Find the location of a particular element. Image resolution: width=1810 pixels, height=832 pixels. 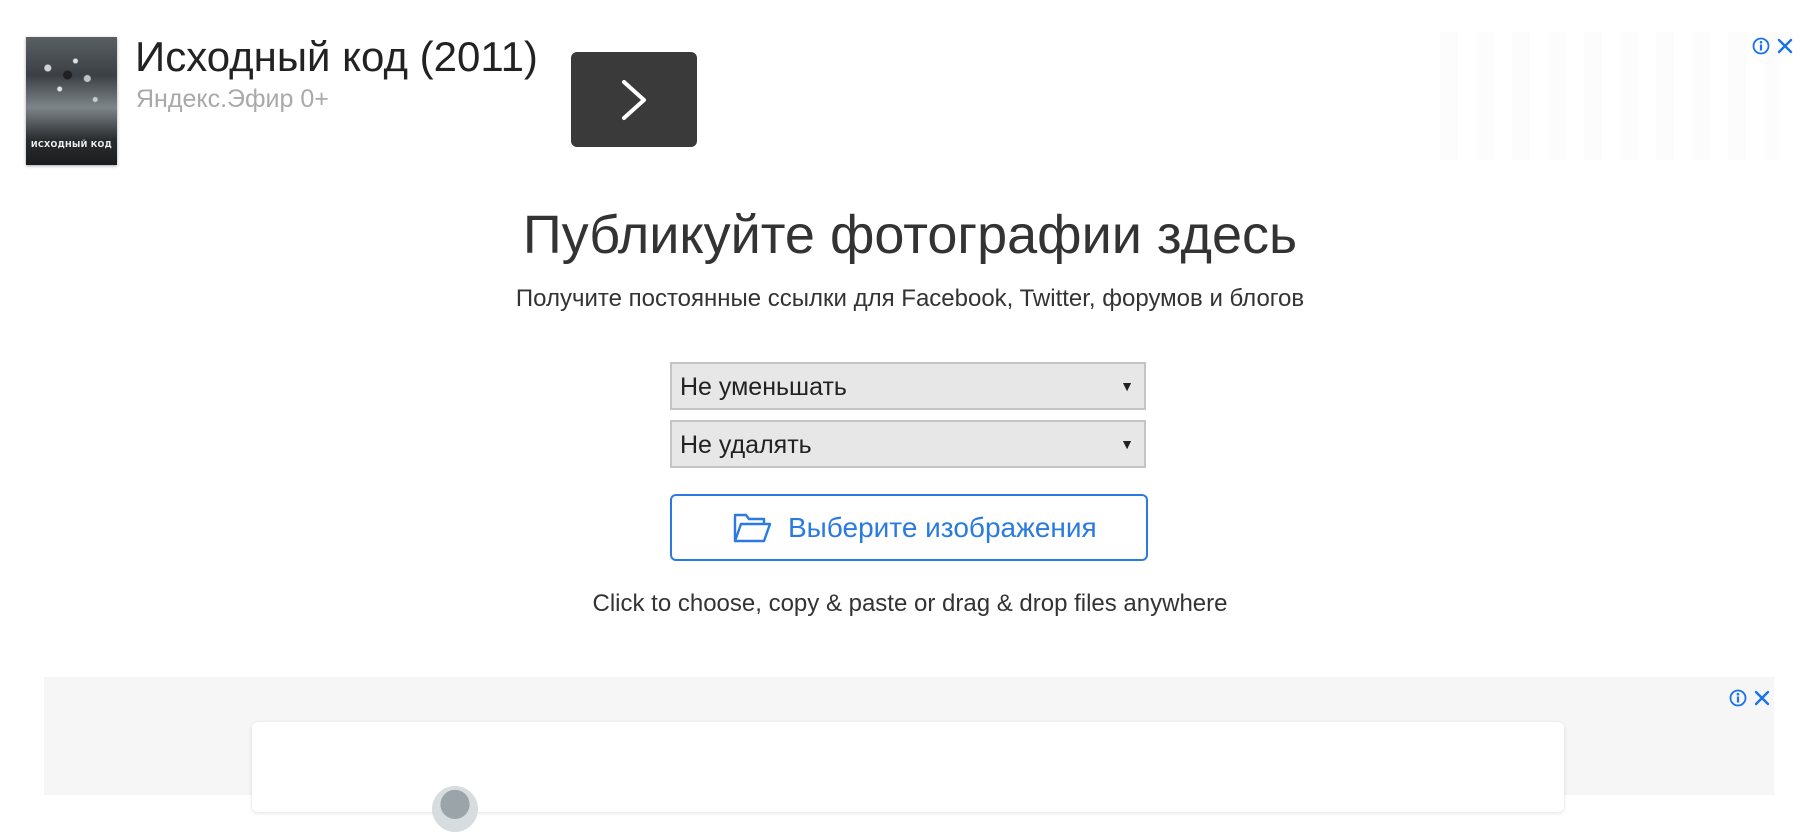

poster-caption: ИСХОДНЫЙ КОД is located at coordinates (71, 144).